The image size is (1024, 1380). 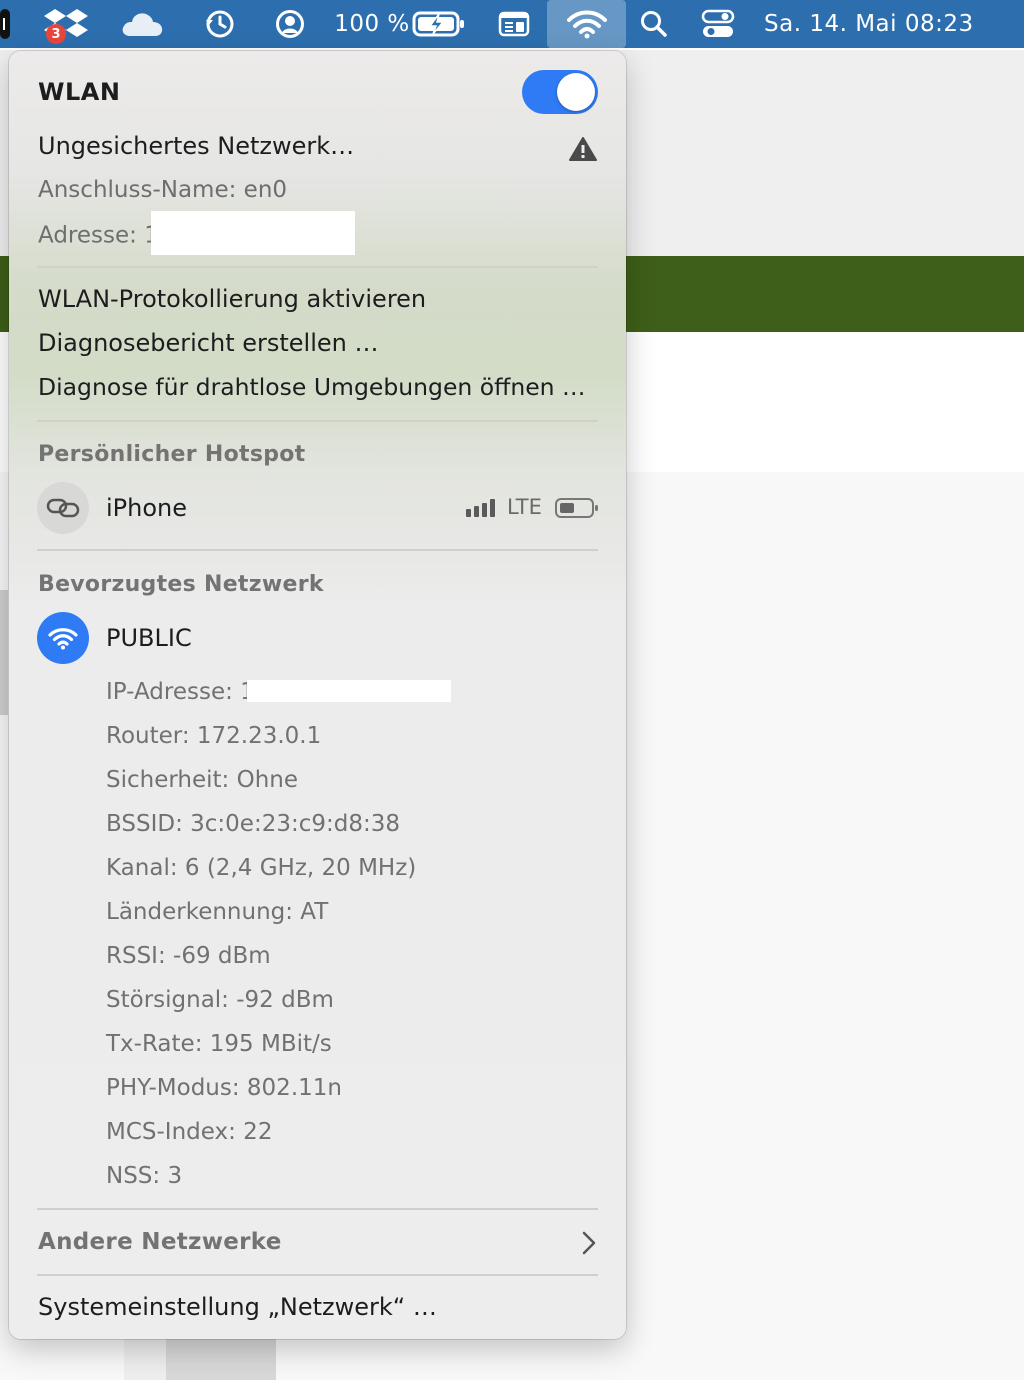 I want to click on dropbox-badge: 3, so click(x=56, y=34).